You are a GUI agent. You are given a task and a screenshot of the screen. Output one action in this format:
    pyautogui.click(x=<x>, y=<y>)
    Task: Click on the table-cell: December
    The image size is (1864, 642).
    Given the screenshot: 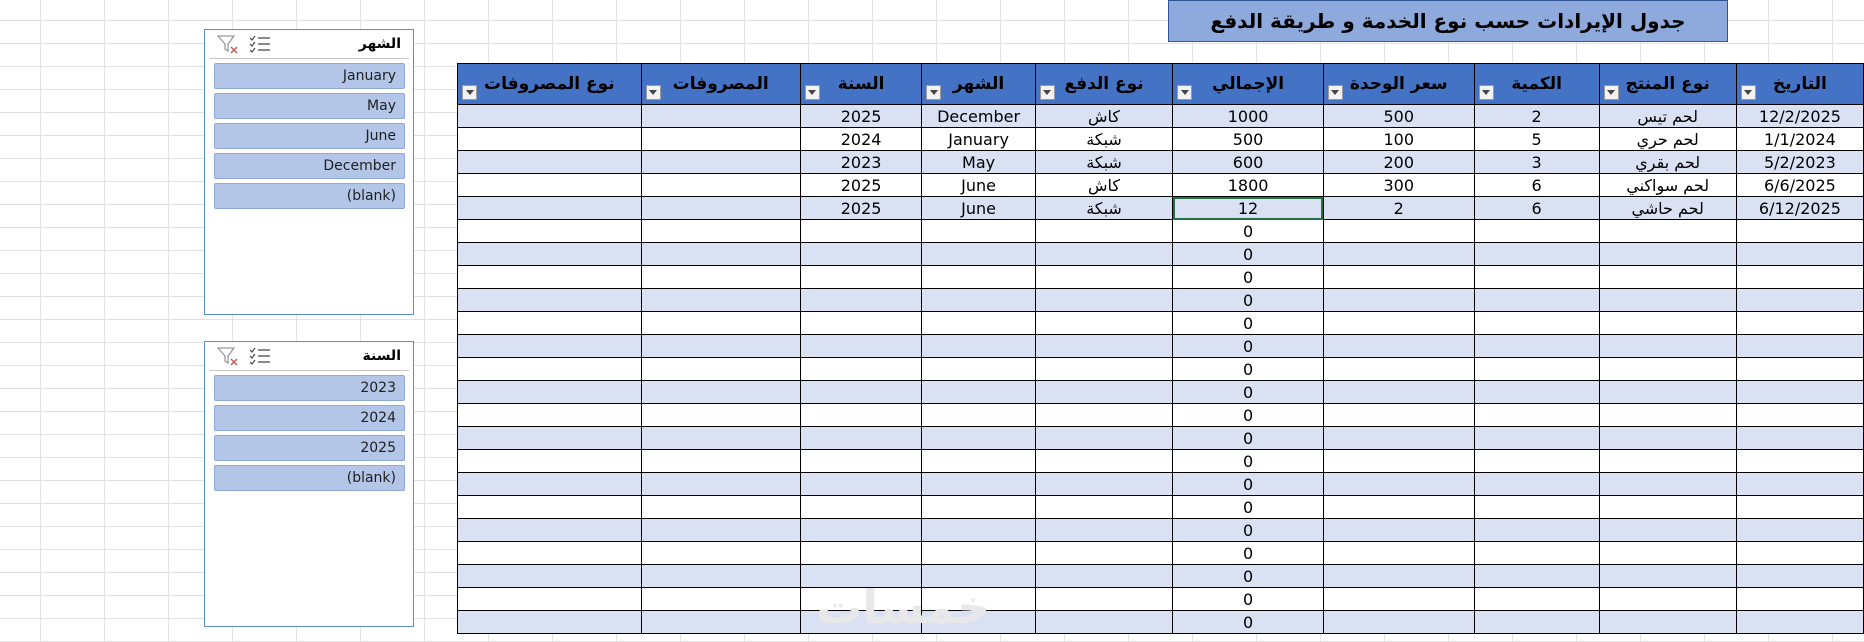 What is the action you would take?
    pyautogui.click(x=978, y=116)
    